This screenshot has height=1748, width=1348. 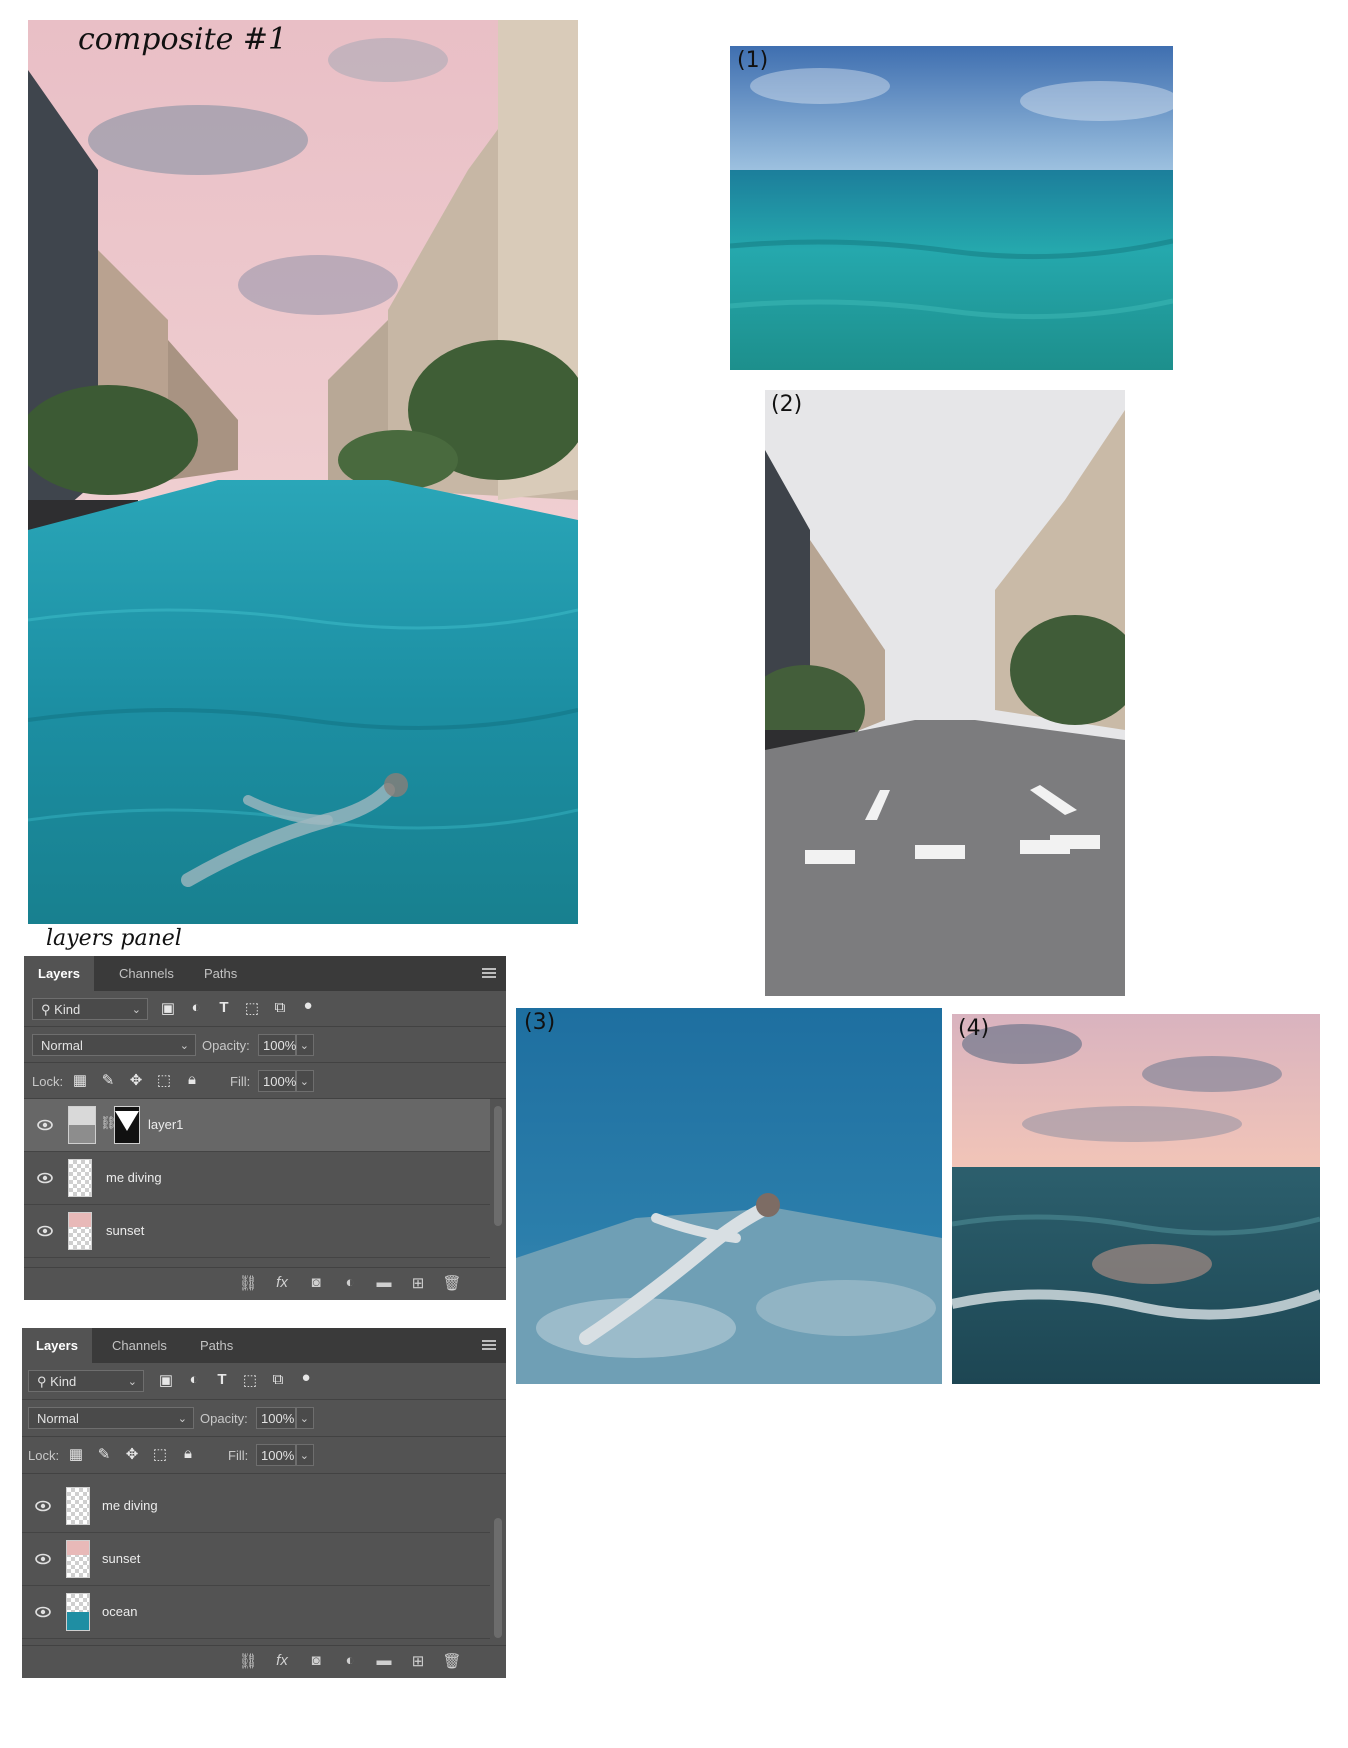 I want to click on street-graphic, so click(x=945, y=693).